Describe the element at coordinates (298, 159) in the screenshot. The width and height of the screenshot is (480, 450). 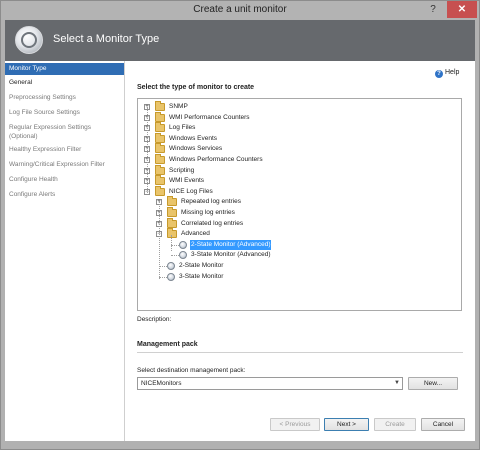
I see `tree-item: + Windows Performance Counters` at that location.